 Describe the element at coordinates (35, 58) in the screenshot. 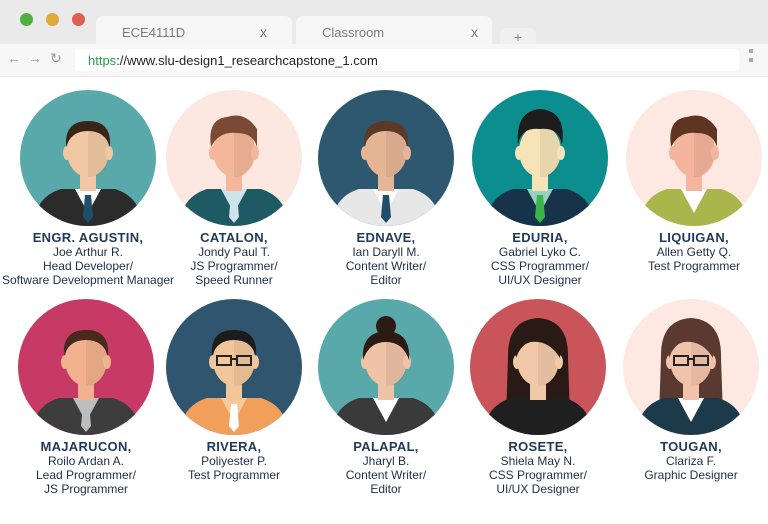

I see `forward-arrow-icon: →` at that location.